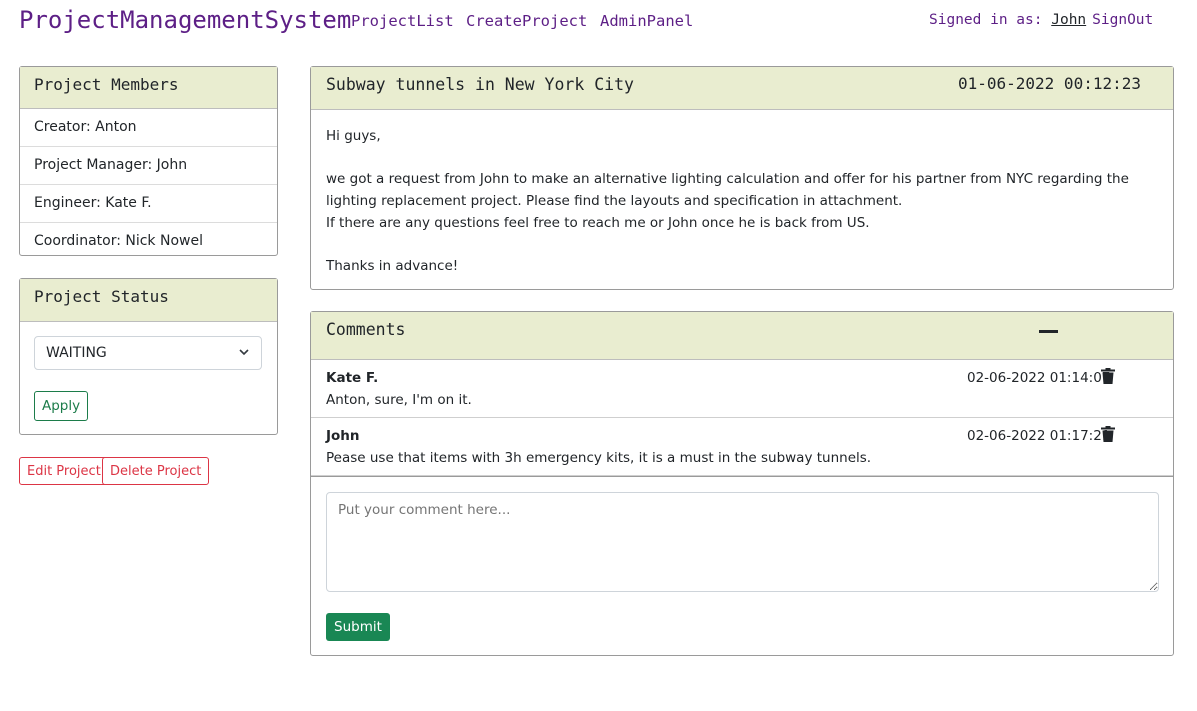  What do you see at coordinates (118, 241) in the screenshot?
I see `member-item: Coordinator: Nick Nowel` at bounding box center [118, 241].